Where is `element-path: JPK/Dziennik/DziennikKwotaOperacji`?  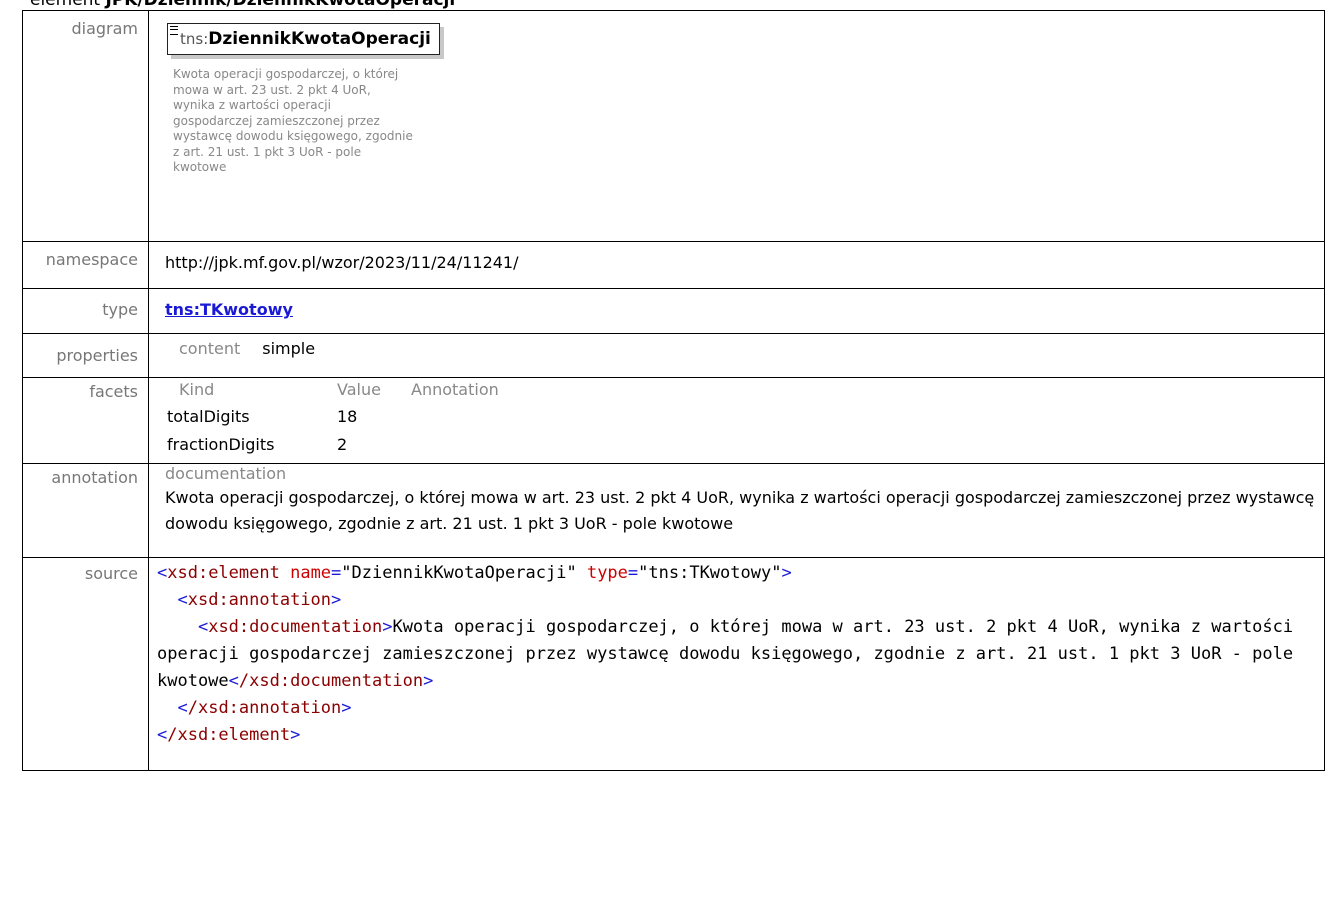 element-path: JPK/Dziennik/DziennikKwotaOperacji is located at coordinates (280, 5).